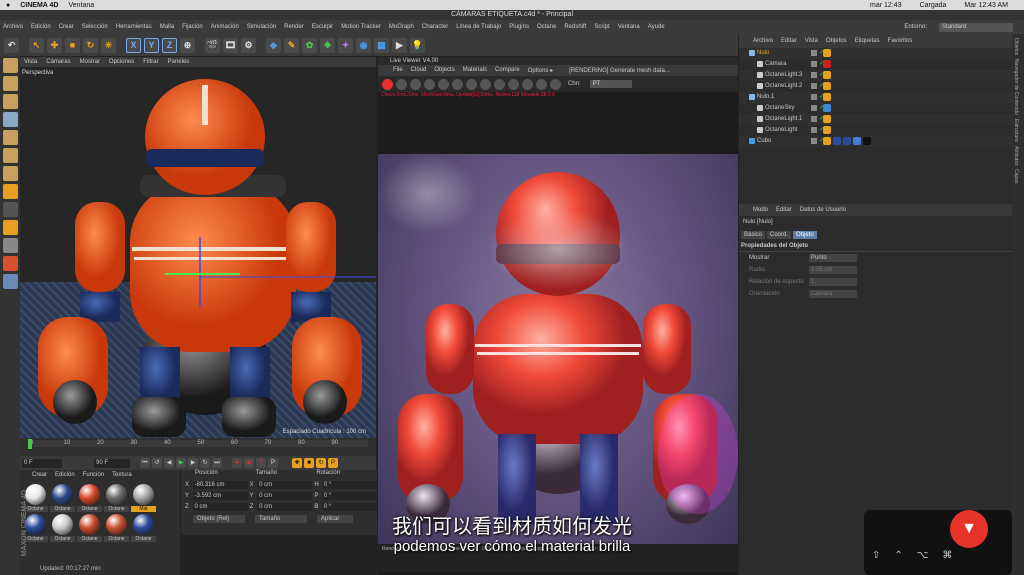 This screenshot has width=1024, height=575. I want to click on env-select: Standard, so click(976, 27).